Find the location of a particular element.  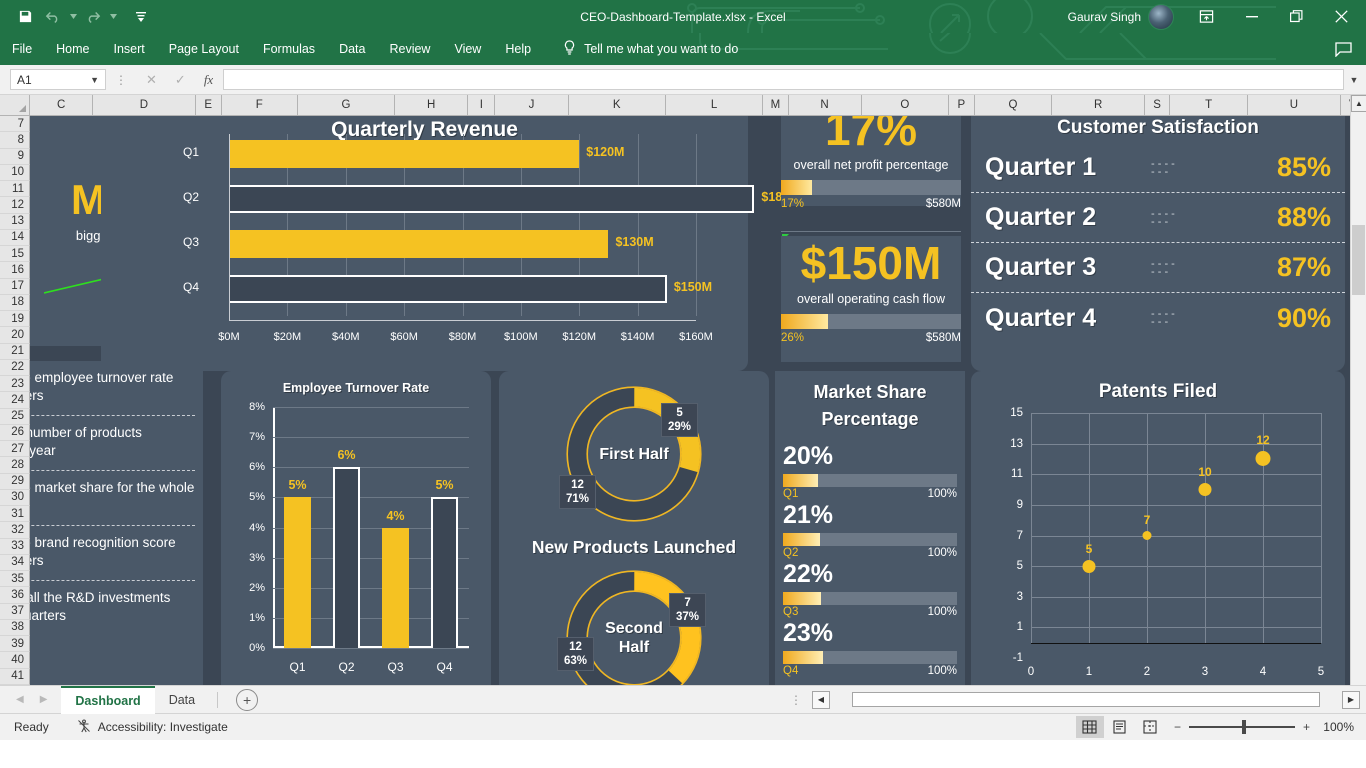

normal-view-icon is located at coordinates (1089, 727).